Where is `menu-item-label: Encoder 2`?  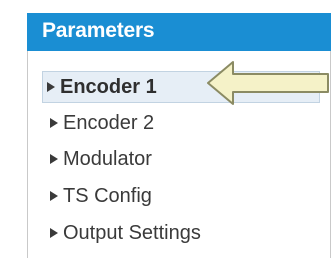
menu-item-label: Encoder 2 is located at coordinates (109, 122).